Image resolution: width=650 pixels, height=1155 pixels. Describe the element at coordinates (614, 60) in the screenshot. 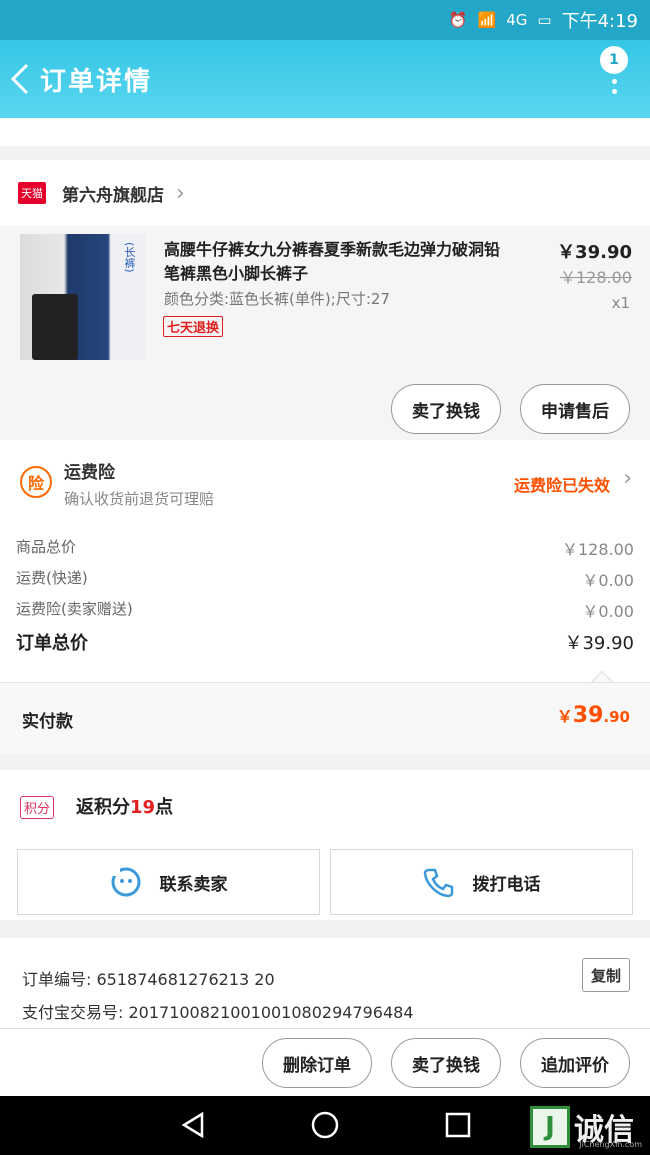

I see `notification-badge: 1` at that location.